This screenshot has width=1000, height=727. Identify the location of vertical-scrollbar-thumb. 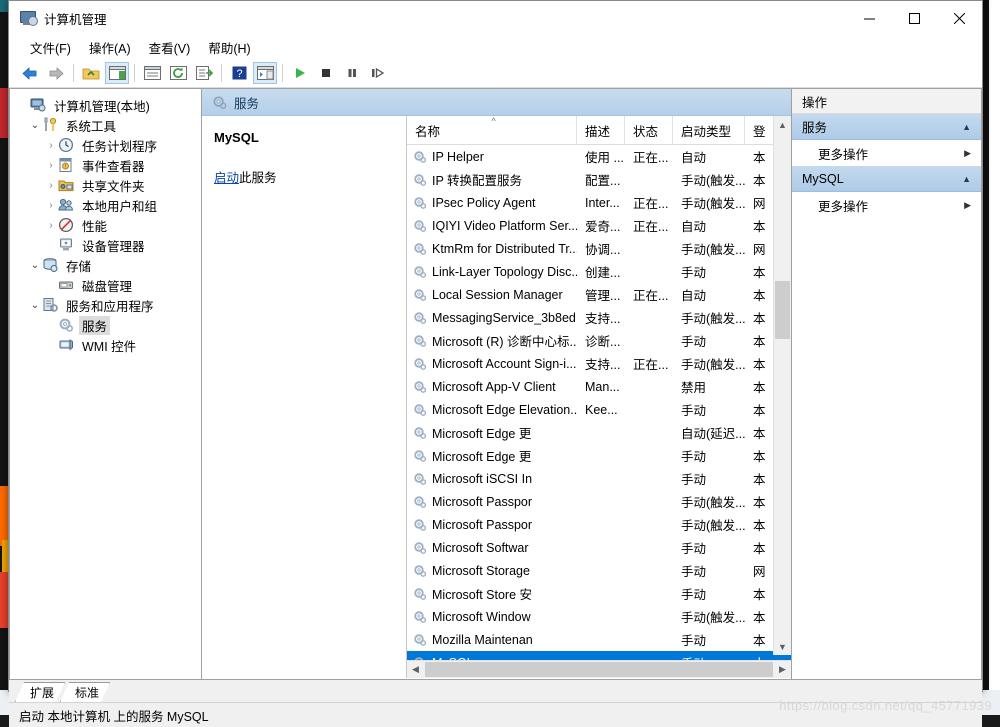
(782, 310).